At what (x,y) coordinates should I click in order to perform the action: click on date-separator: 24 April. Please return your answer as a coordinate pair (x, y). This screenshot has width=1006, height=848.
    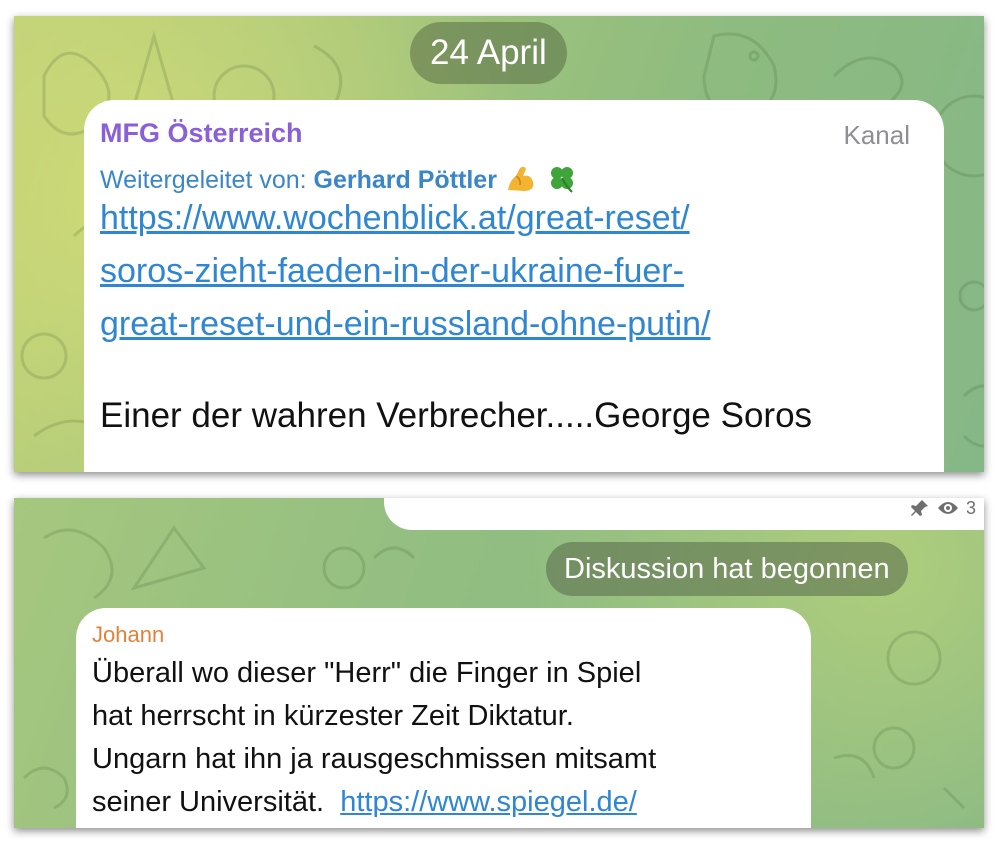
    Looking at the image, I should click on (488, 53).